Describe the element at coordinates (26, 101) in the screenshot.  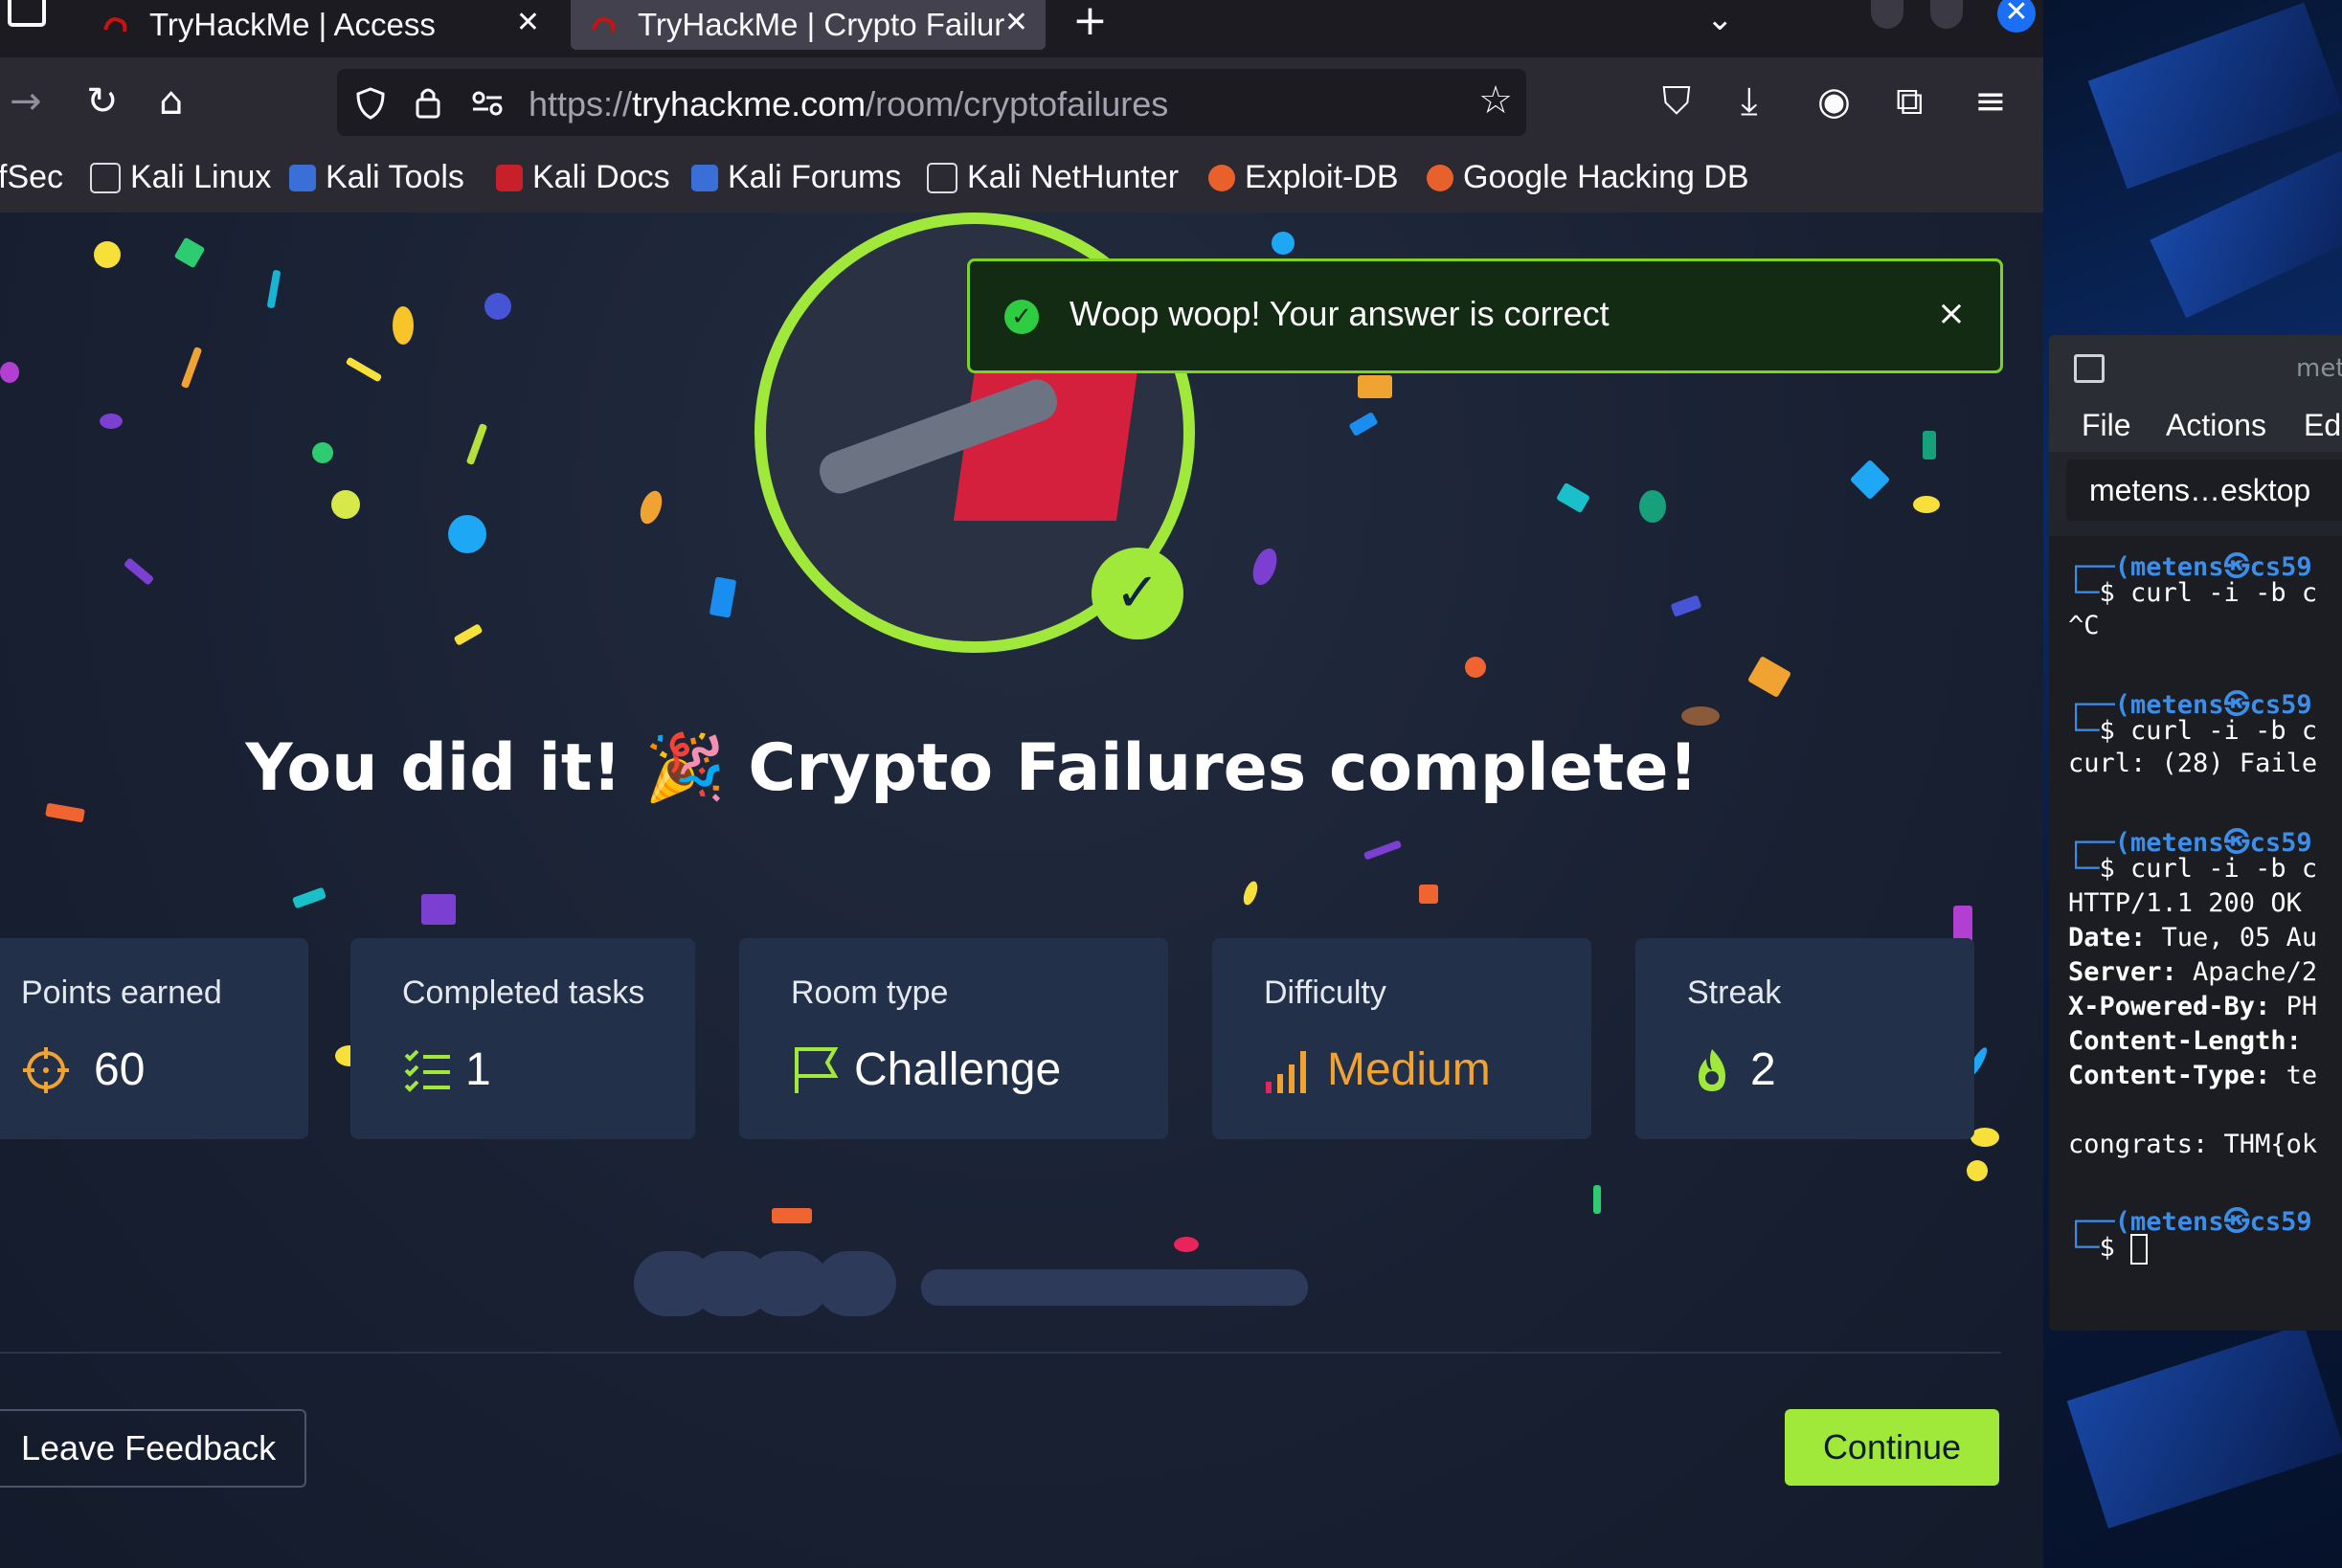
I see `forward-arrow-icon: →` at that location.